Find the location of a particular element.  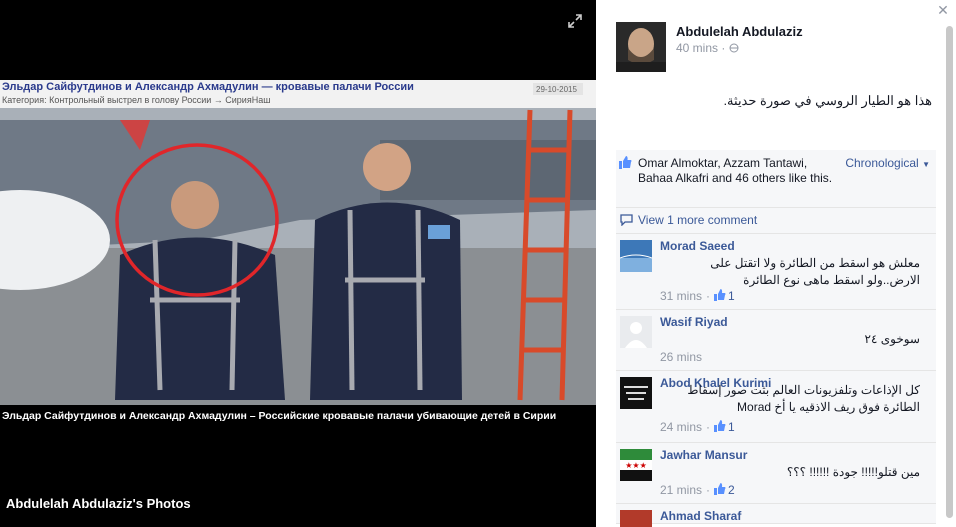

comment-meta: 26 mins is located at coordinates (681, 357).